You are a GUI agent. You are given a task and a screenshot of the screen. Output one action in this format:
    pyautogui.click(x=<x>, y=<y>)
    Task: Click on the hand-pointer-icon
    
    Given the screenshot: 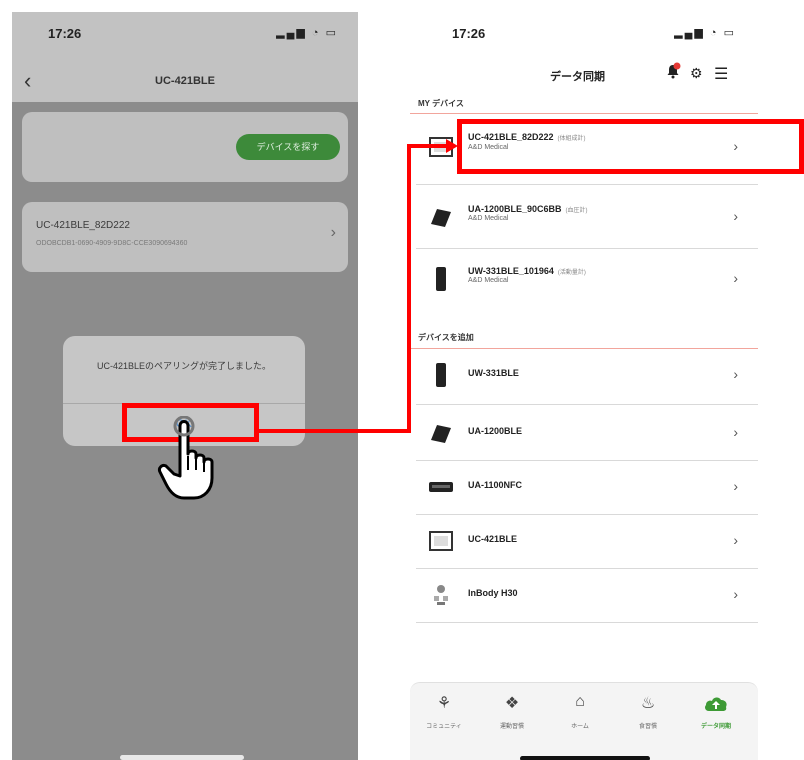 What is the action you would take?
    pyautogui.click(x=186, y=458)
    